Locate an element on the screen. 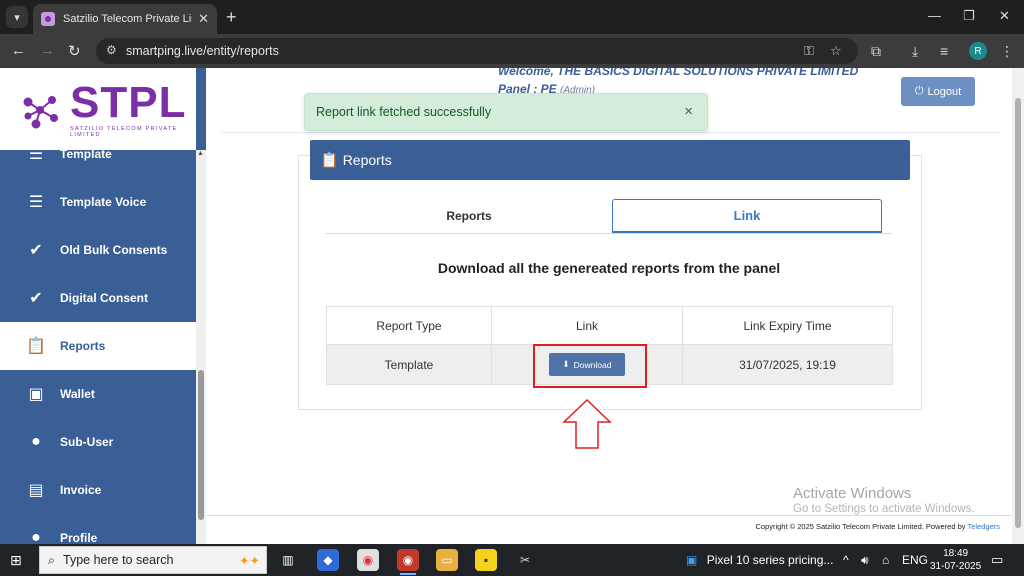 The height and width of the screenshot is (576, 1024). url-text: smartping.live/entity/reports is located at coordinates (202, 51).